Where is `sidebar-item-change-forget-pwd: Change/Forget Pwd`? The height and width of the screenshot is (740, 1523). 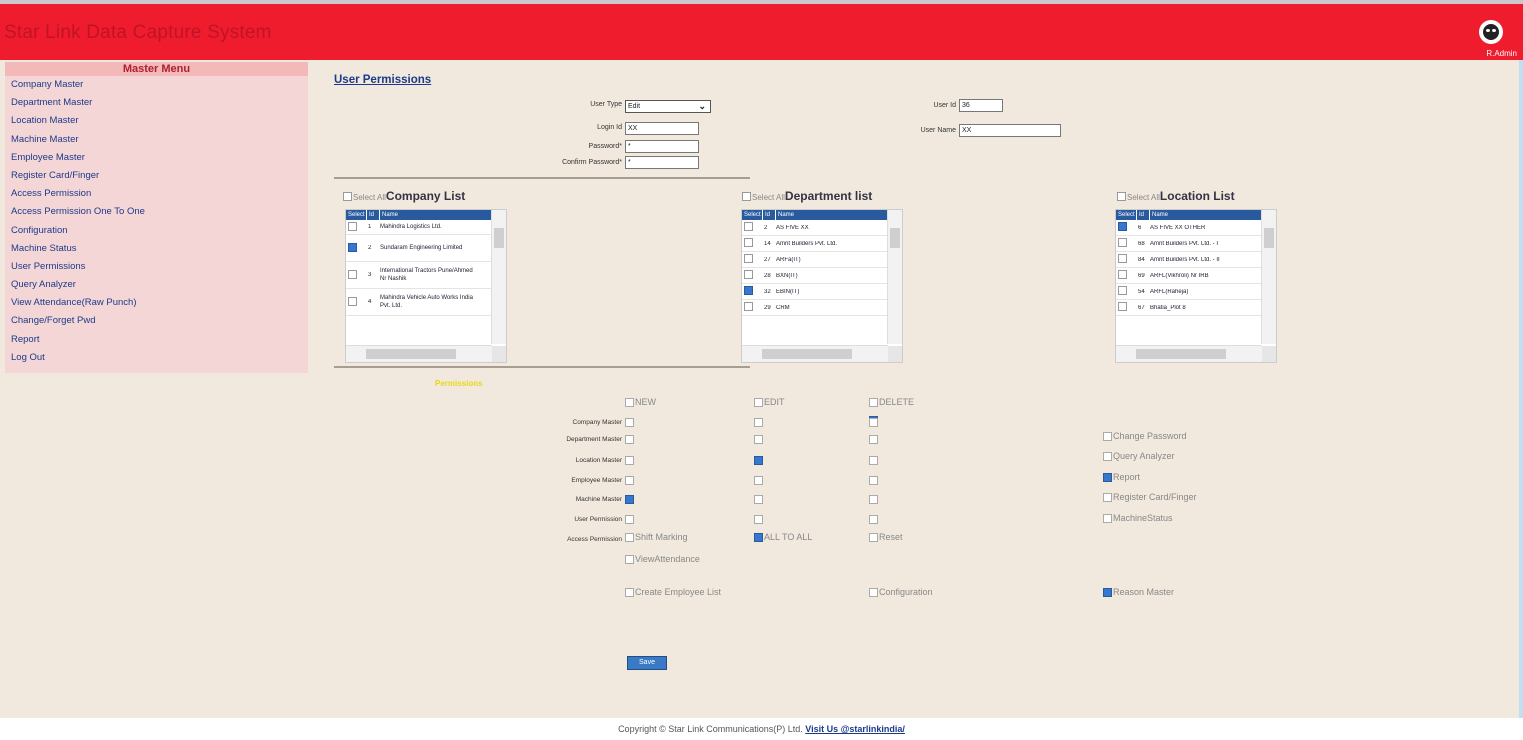
sidebar-item-change-forget-pwd: Change/Forget Pwd is located at coordinates (156, 321).